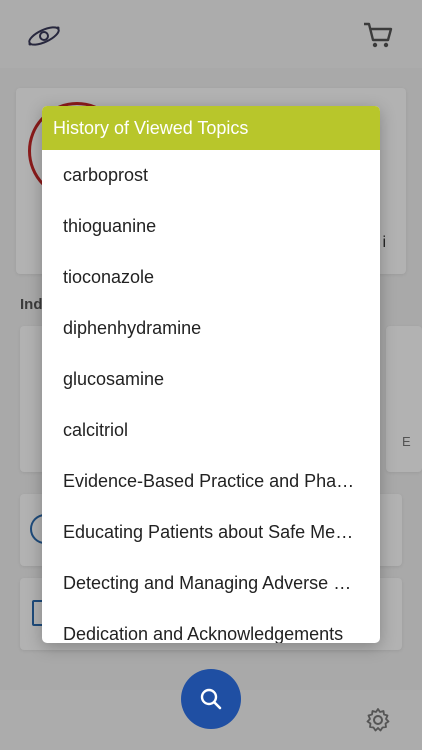  Describe the element at coordinates (96, 430) in the screenshot. I see `topic-label: calcitriol` at that location.